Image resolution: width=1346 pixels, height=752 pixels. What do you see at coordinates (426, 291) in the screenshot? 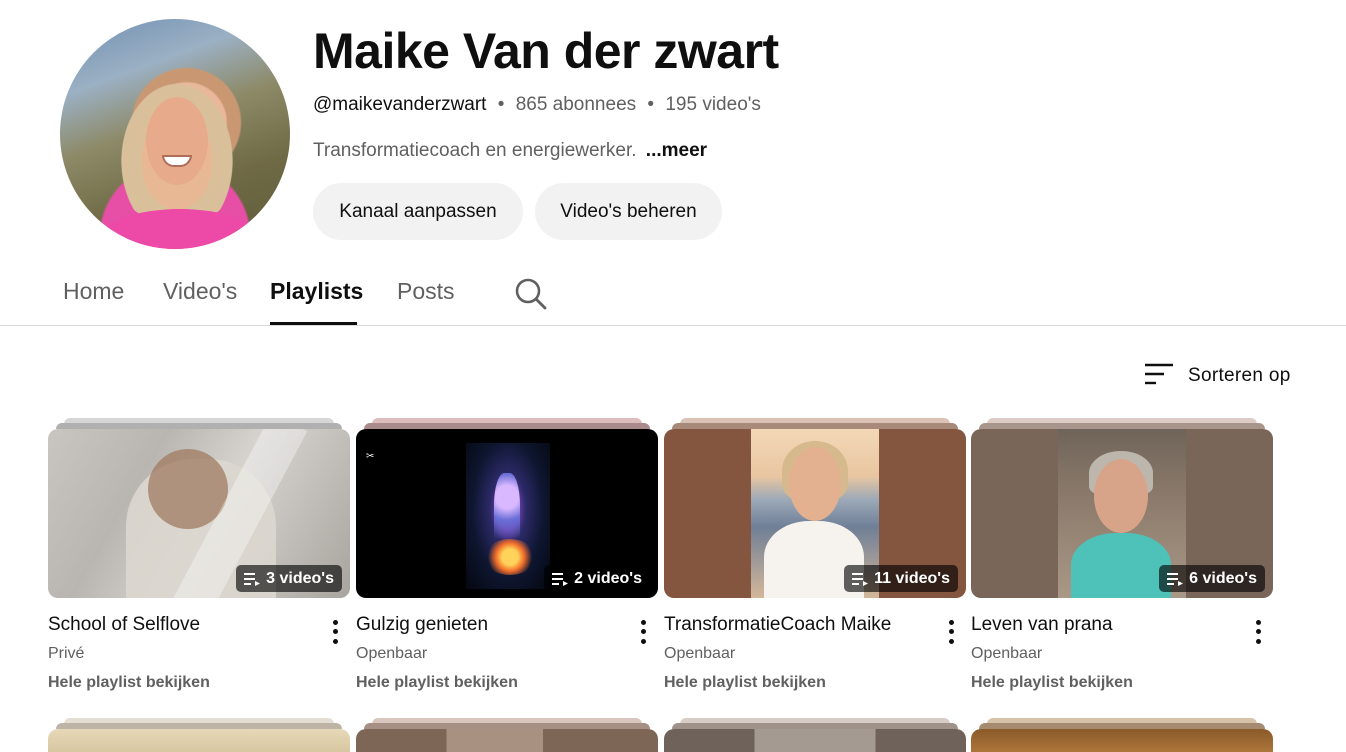
I see `tab-posts: Posts` at bounding box center [426, 291].